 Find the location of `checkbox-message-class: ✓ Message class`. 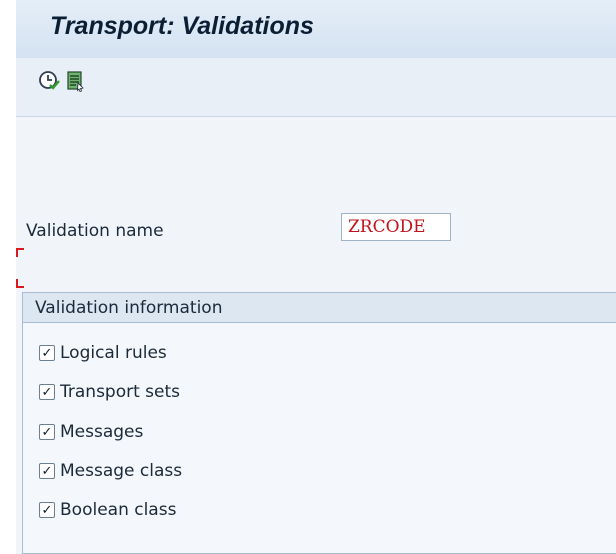

checkbox-message-class: ✓ Message class is located at coordinates (110, 471).